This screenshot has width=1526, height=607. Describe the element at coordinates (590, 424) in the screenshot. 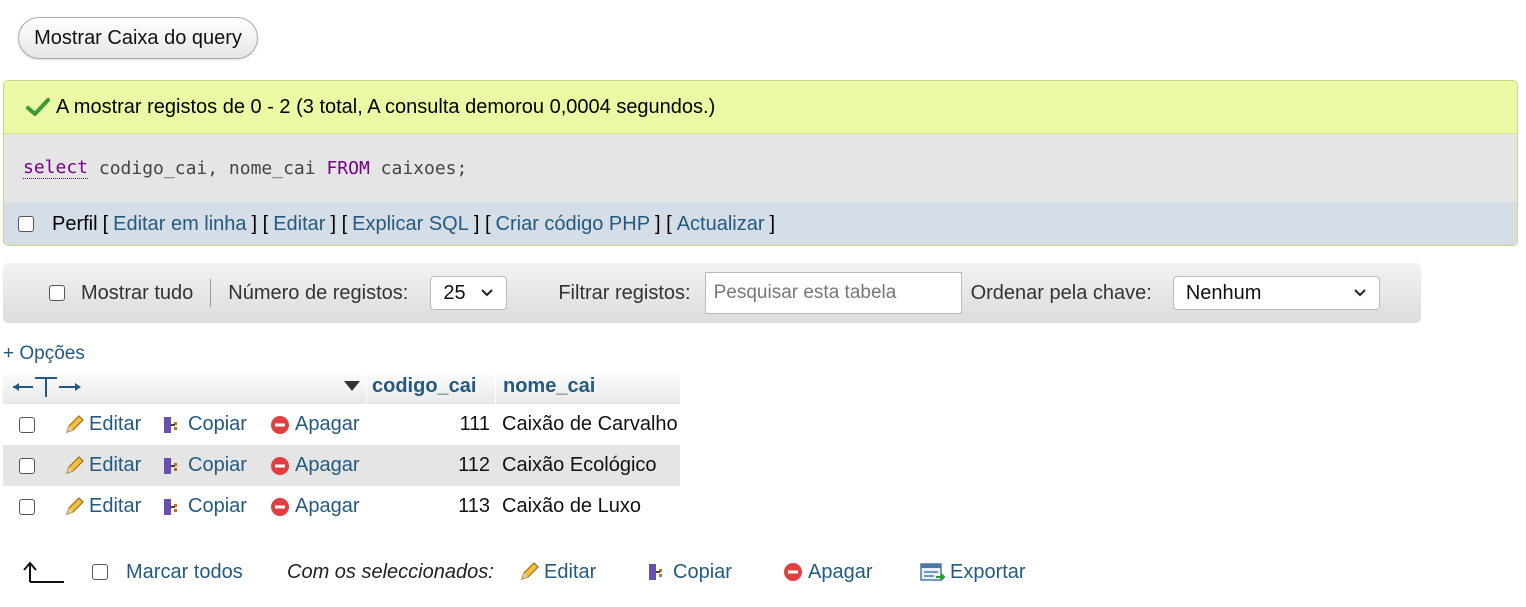

I see `cell-nome-cai: Caixão de Carvalho` at that location.